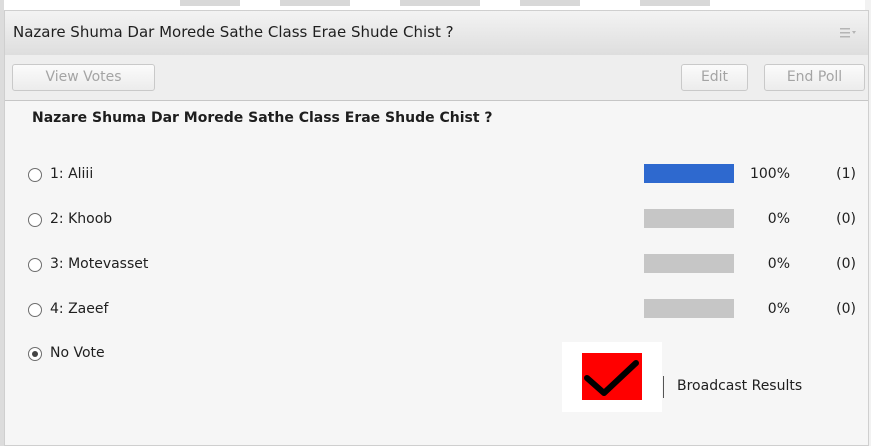  What do you see at coordinates (663, 387) in the screenshot?
I see `broadcast-divider` at bounding box center [663, 387].